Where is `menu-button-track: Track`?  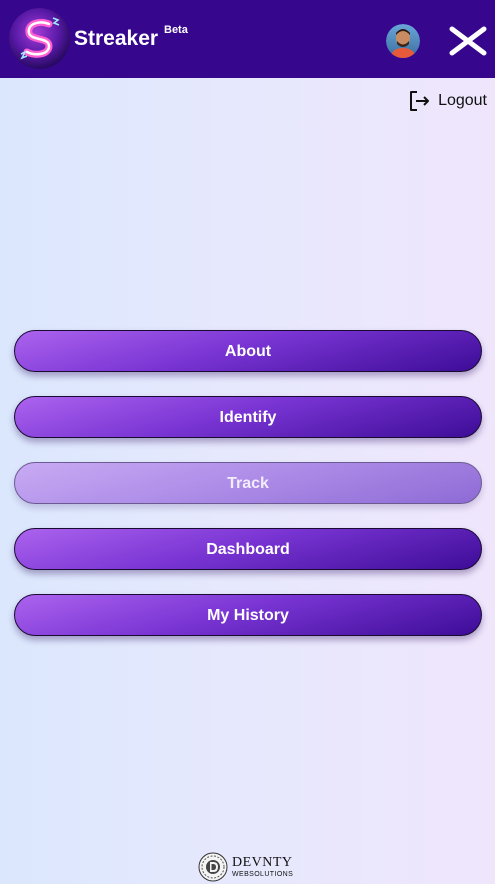
menu-button-track: Track is located at coordinates (248, 483).